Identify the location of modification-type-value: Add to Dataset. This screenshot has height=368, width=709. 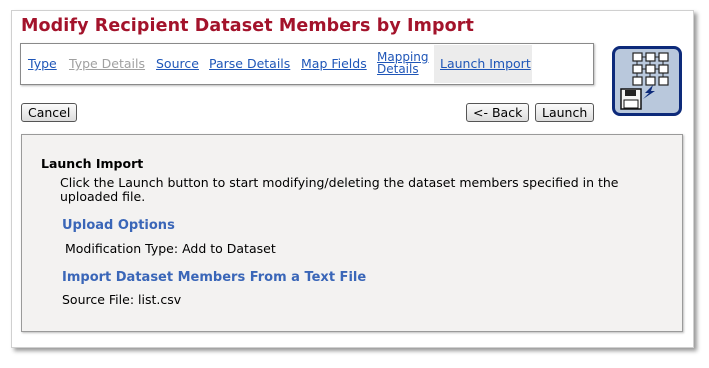
(229, 248).